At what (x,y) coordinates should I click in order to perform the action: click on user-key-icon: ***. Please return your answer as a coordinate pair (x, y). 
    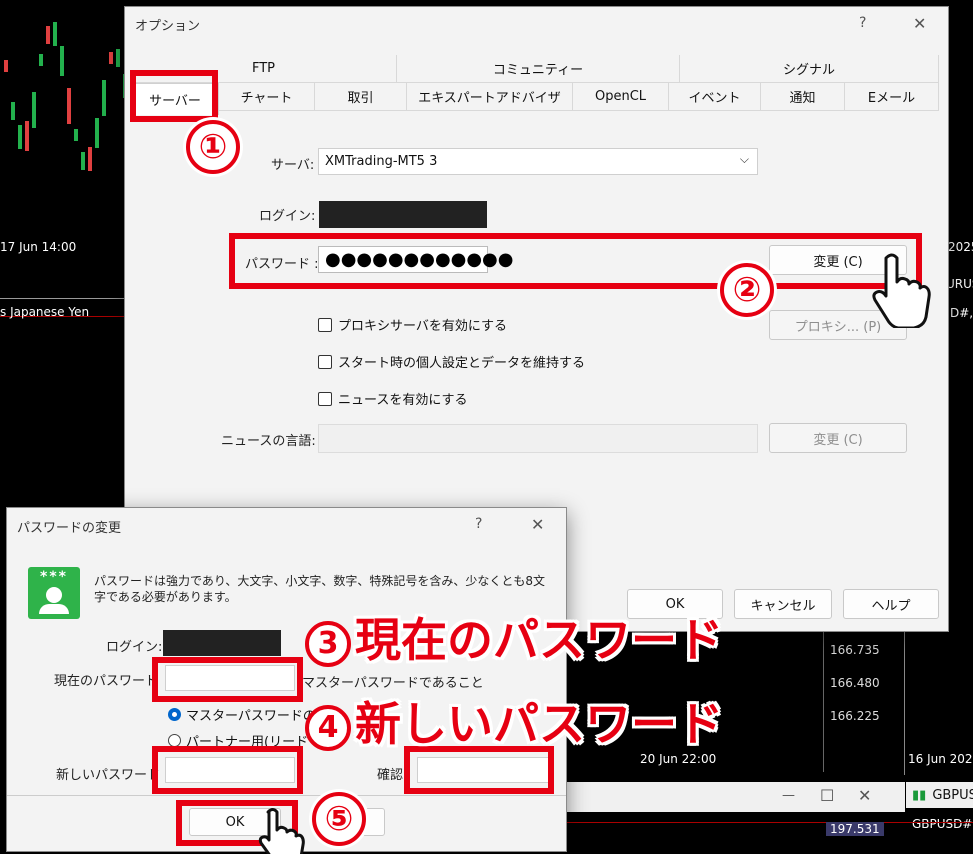
    Looking at the image, I should click on (54, 593).